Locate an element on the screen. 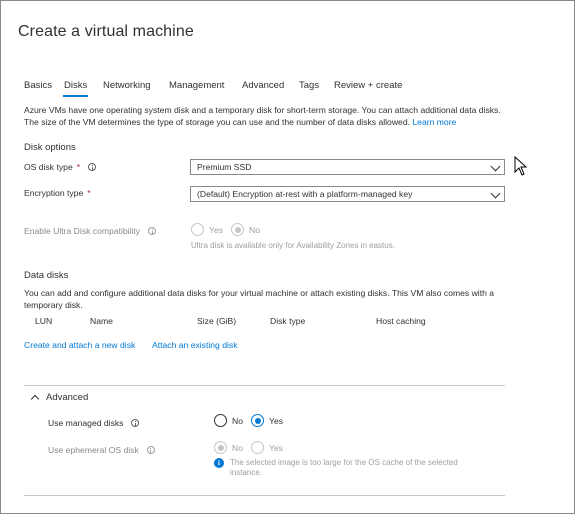  os-disk-type-text: OS disk type is located at coordinates (48, 167).